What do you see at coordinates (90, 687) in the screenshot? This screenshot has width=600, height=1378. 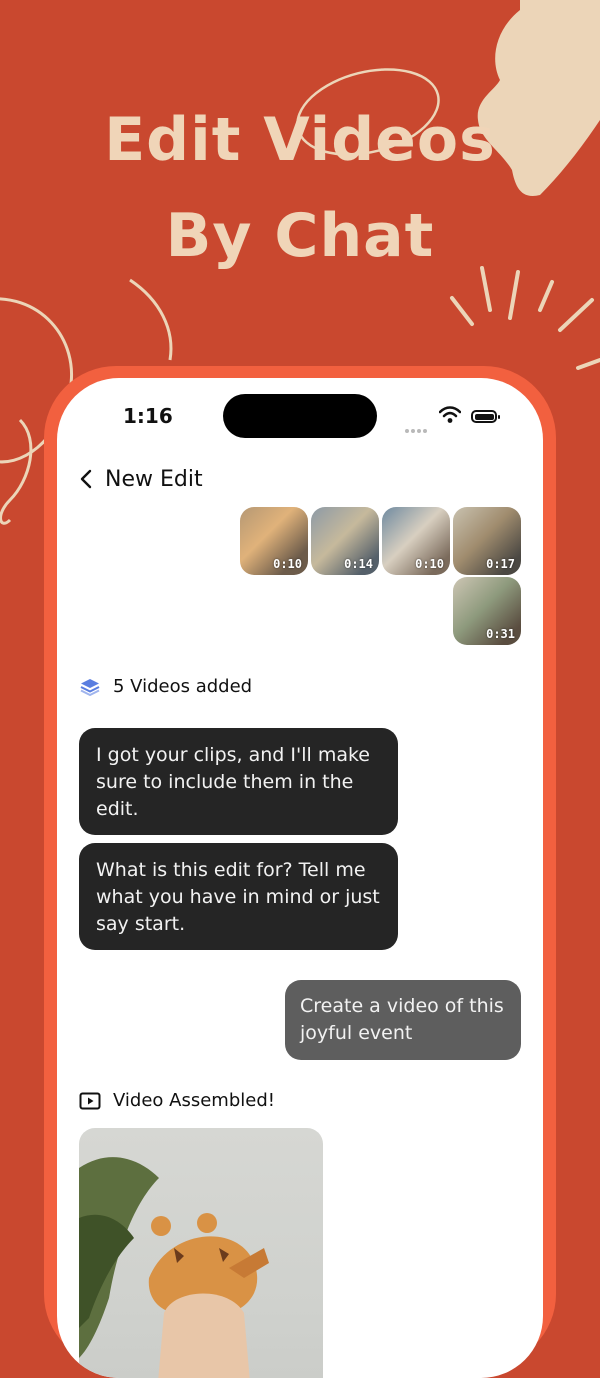 I see `stack-layers-icon` at bounding box center [90, 687].